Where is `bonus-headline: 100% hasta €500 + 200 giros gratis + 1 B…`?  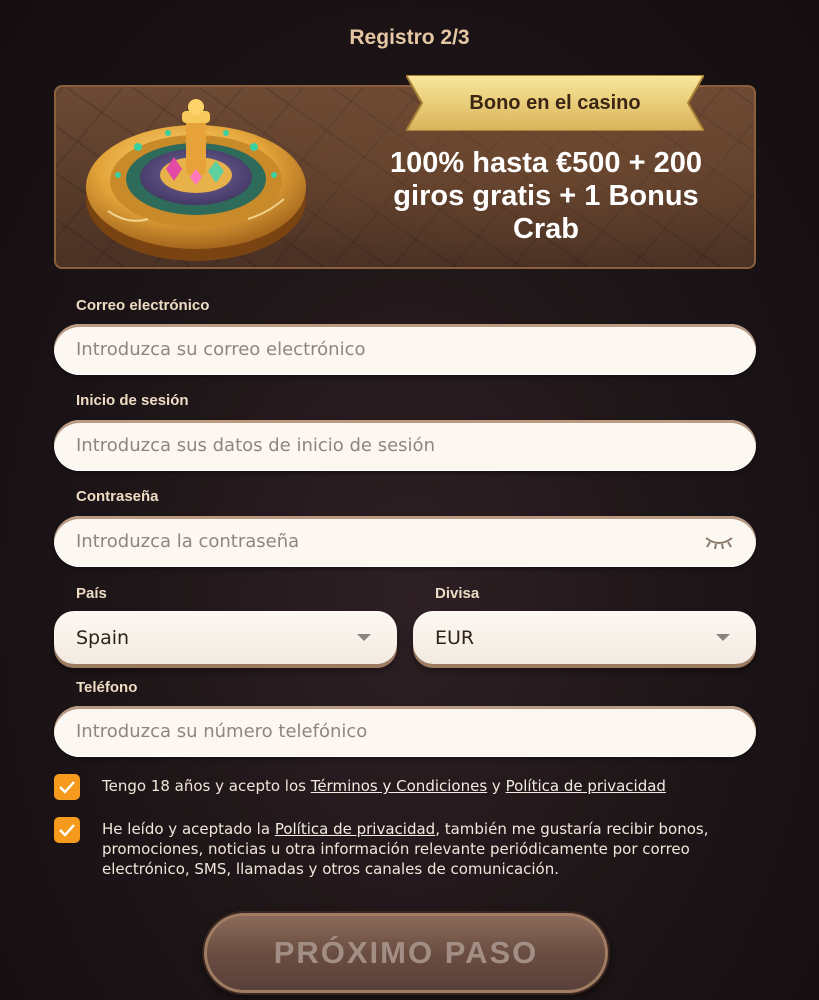 bonus-headline: 100% hasta €500 + 200 giros gratis + 1 B… is located at coordinates (546, 196).